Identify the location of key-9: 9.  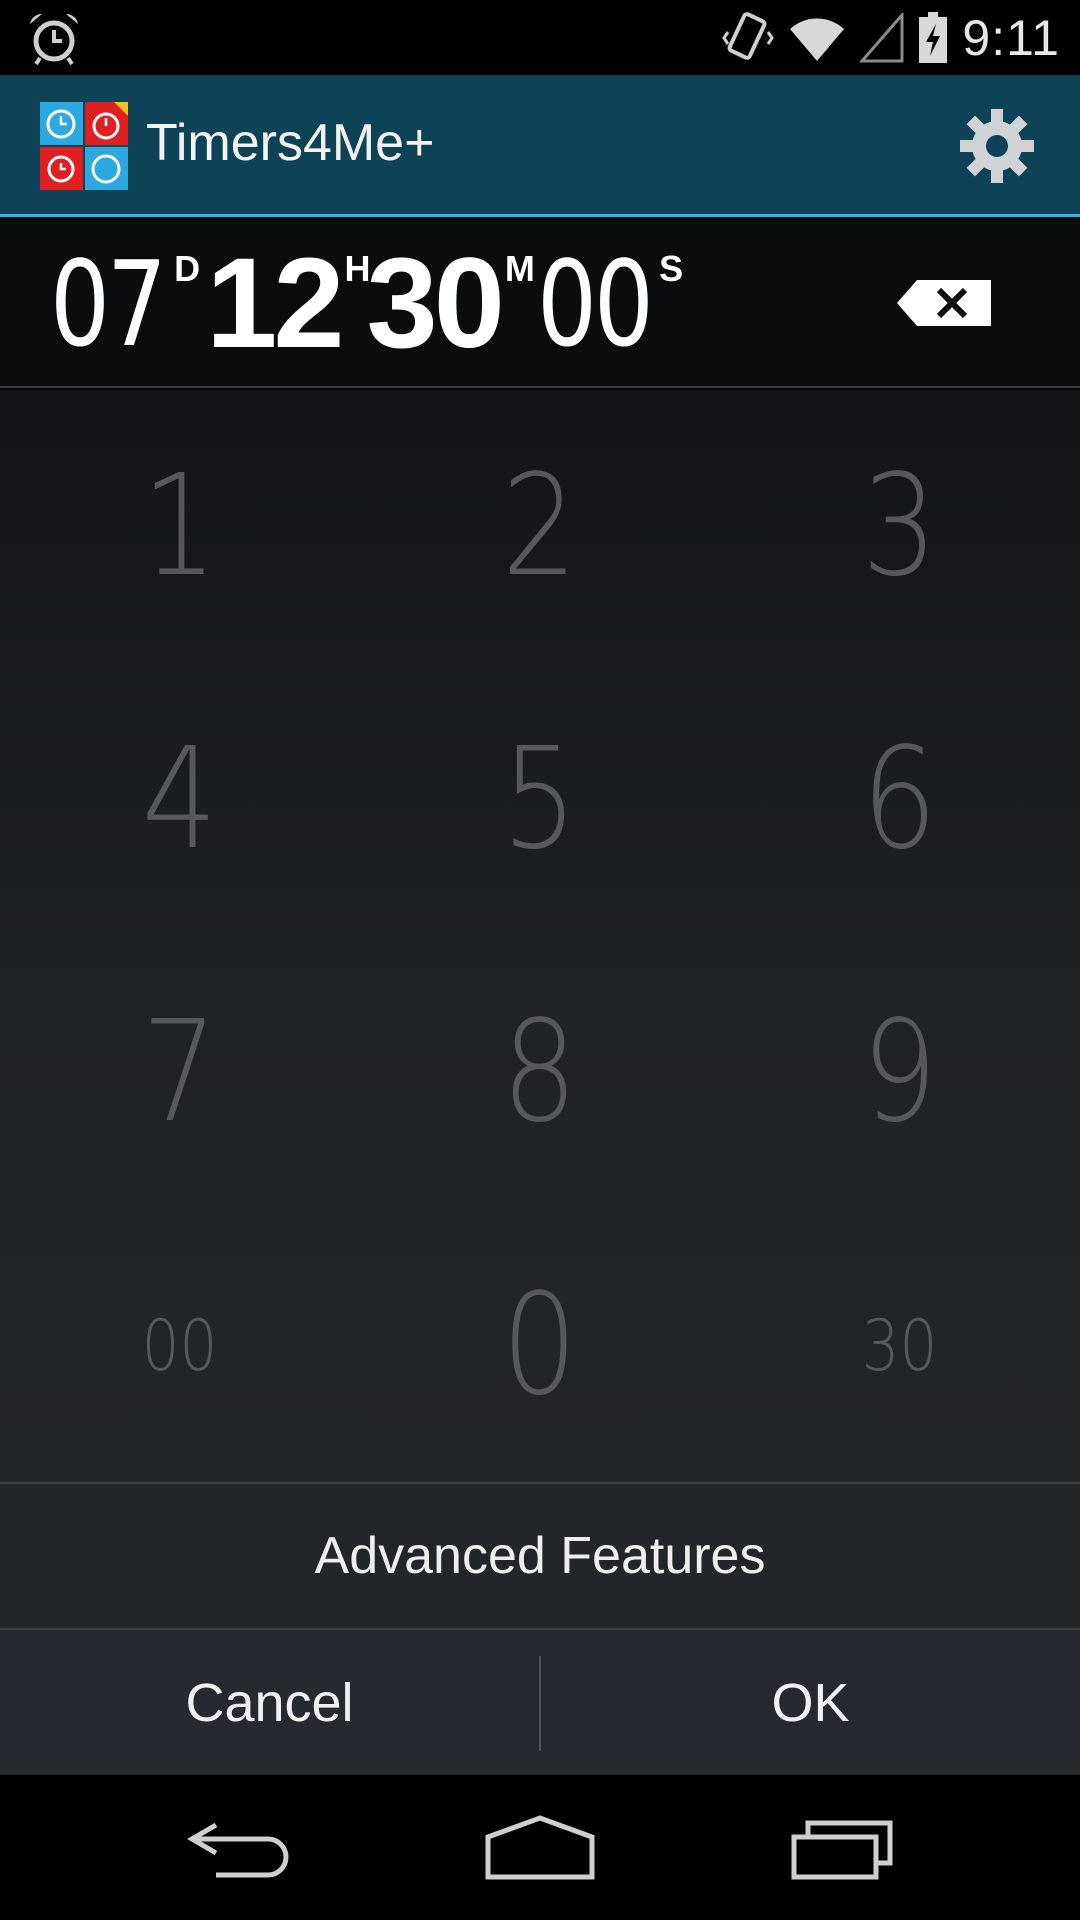
(900, 1072).